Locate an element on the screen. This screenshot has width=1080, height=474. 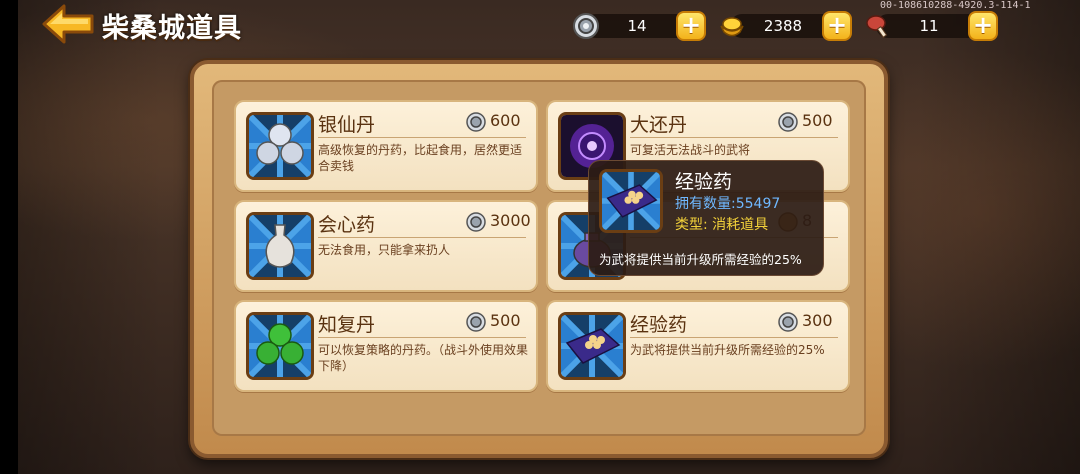
resource-gold: 2388 + is located at coordinates (788, 26).